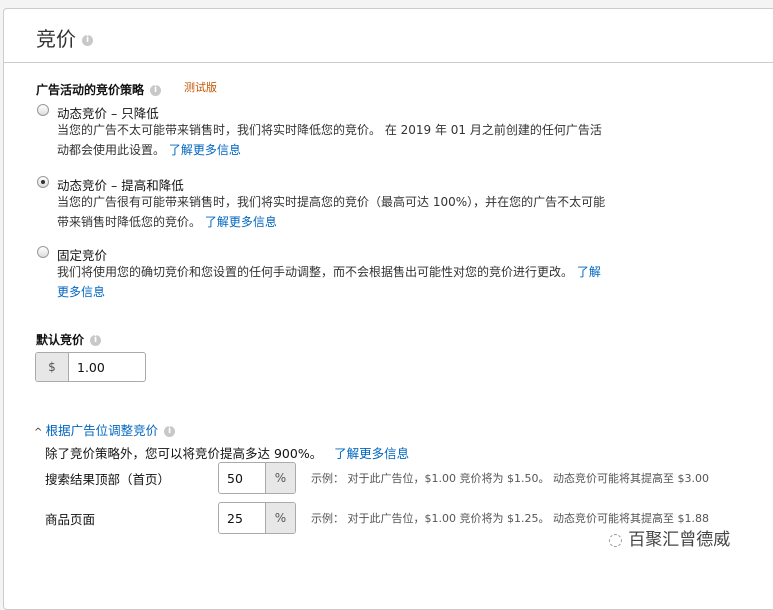 The height and width of the screenshot is (610, 773). Describe the element at coordinates (87, 367) in the screenshot. I see `bid-value: 1.00` at that location.